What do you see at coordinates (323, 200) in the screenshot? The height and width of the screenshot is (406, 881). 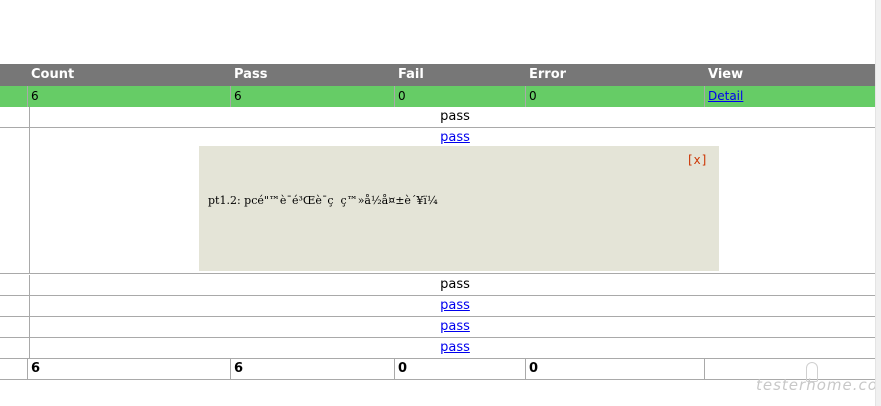 I see `popup-log-text: pt1.2: pcé"™è¯é³Œè¯ç ç™»å½å¤±è´¥ï¼` at bounding box center [323, 200].